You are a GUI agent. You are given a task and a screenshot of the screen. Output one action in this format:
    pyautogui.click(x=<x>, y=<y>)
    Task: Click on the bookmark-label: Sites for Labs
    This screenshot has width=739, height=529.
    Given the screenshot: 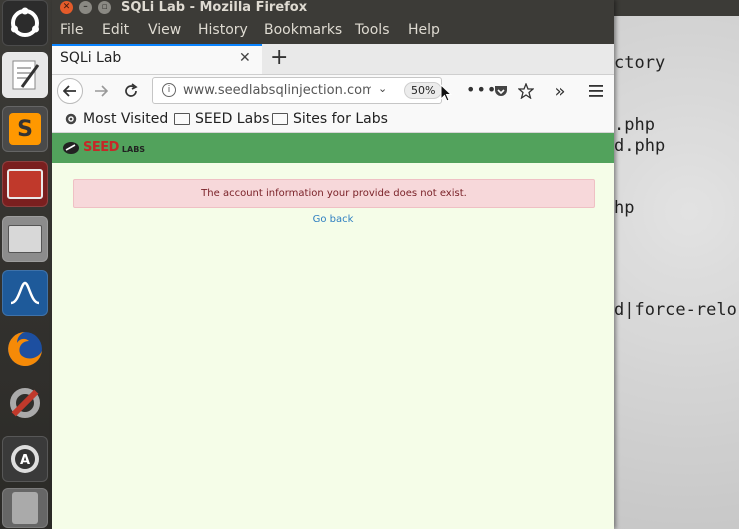 What is the action you would take?
    pyautogui.click(x=340, y=119)
    